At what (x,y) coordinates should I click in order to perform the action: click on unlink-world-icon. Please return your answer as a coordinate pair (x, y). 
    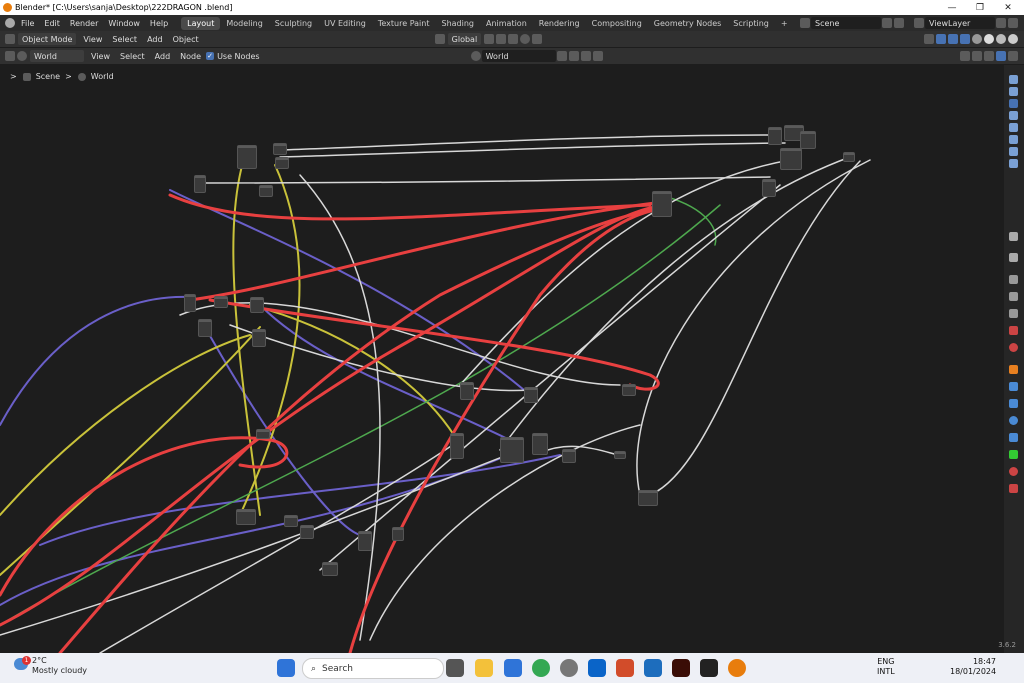
    Looking at the image, I should click on (585, 56).